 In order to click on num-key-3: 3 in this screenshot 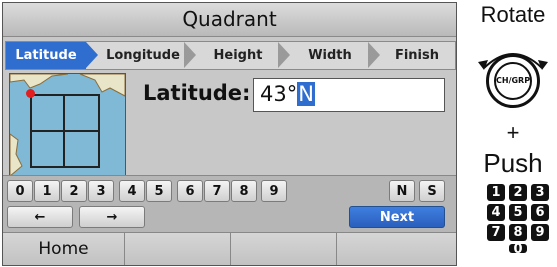, I will do `click(540, 192)`.